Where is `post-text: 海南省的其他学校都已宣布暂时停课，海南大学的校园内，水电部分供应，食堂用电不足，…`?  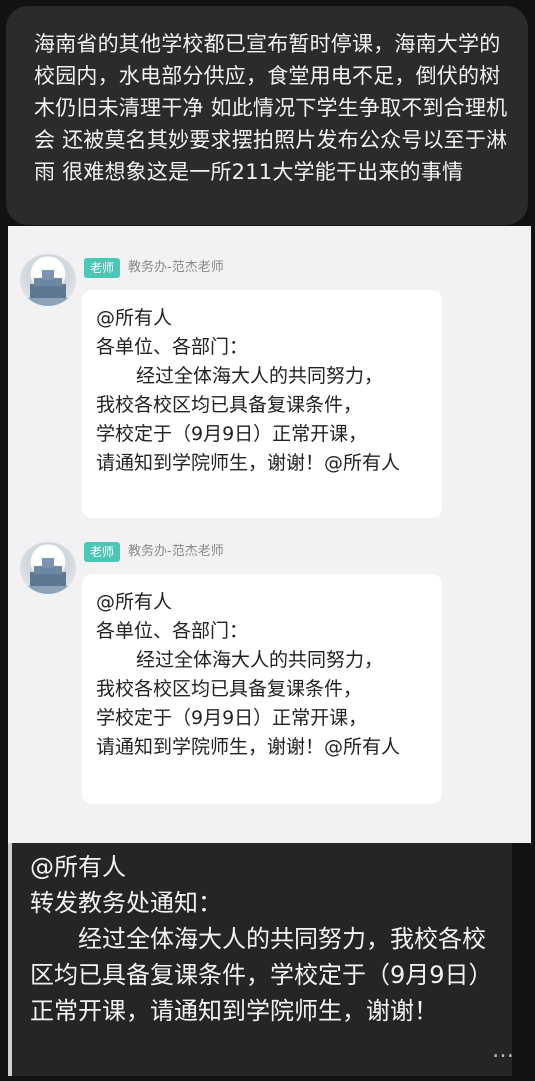 post-text: 海南省的其他学校都已宣布暂时停课，海南大学的校园内，水电部分供应，食堂用电不足，… is located at coordinates (271, 108).